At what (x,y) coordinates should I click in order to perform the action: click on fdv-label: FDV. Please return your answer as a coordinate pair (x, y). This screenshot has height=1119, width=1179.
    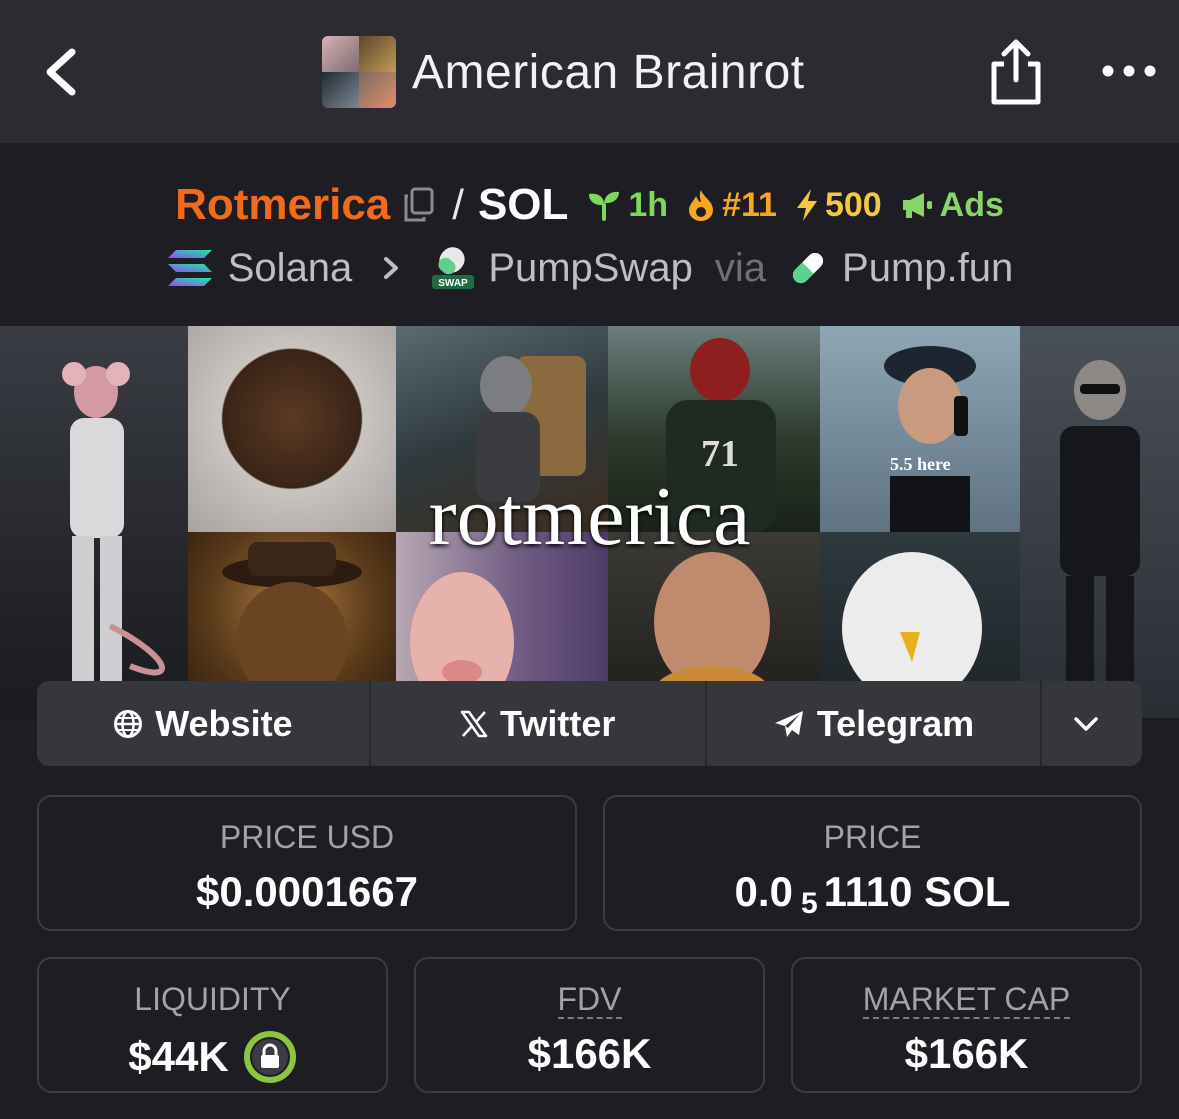
    Looking at the image, I should click on (589, 1000).